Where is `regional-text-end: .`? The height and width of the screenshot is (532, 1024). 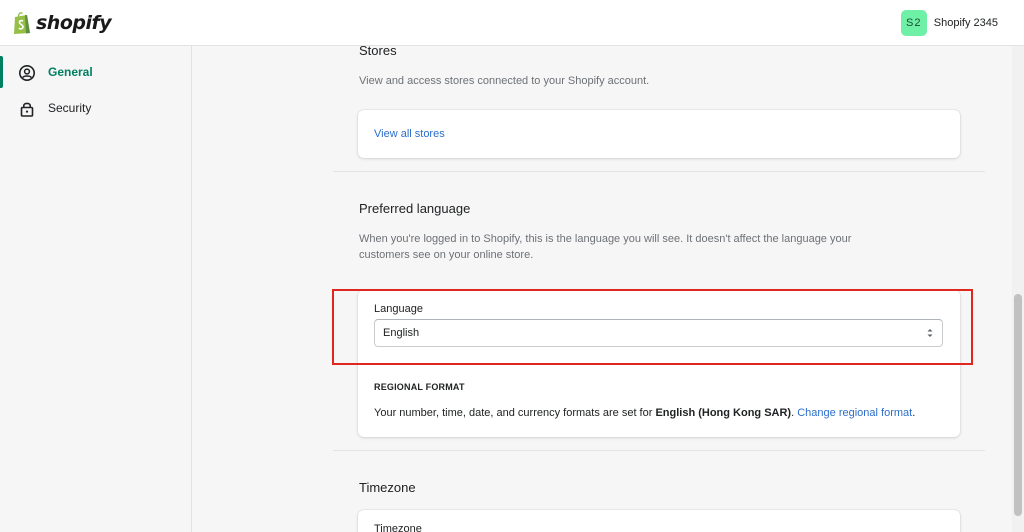 regional-text-end: . is located at coordinates (914, 413).